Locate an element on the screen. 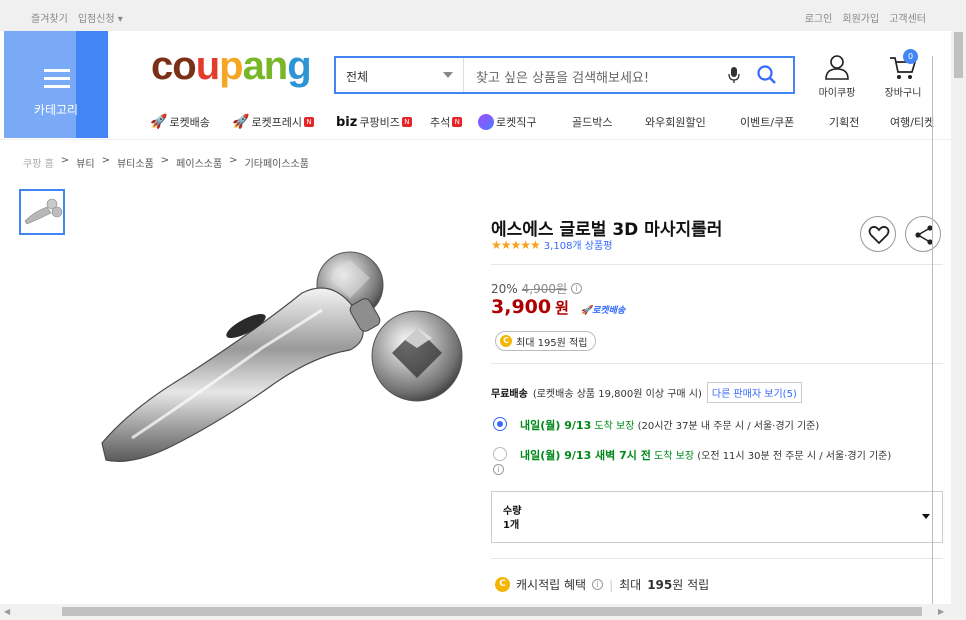 The image size is (966, 620). nav-goldbox: 골드박스 is located at coordinates (592, 122).